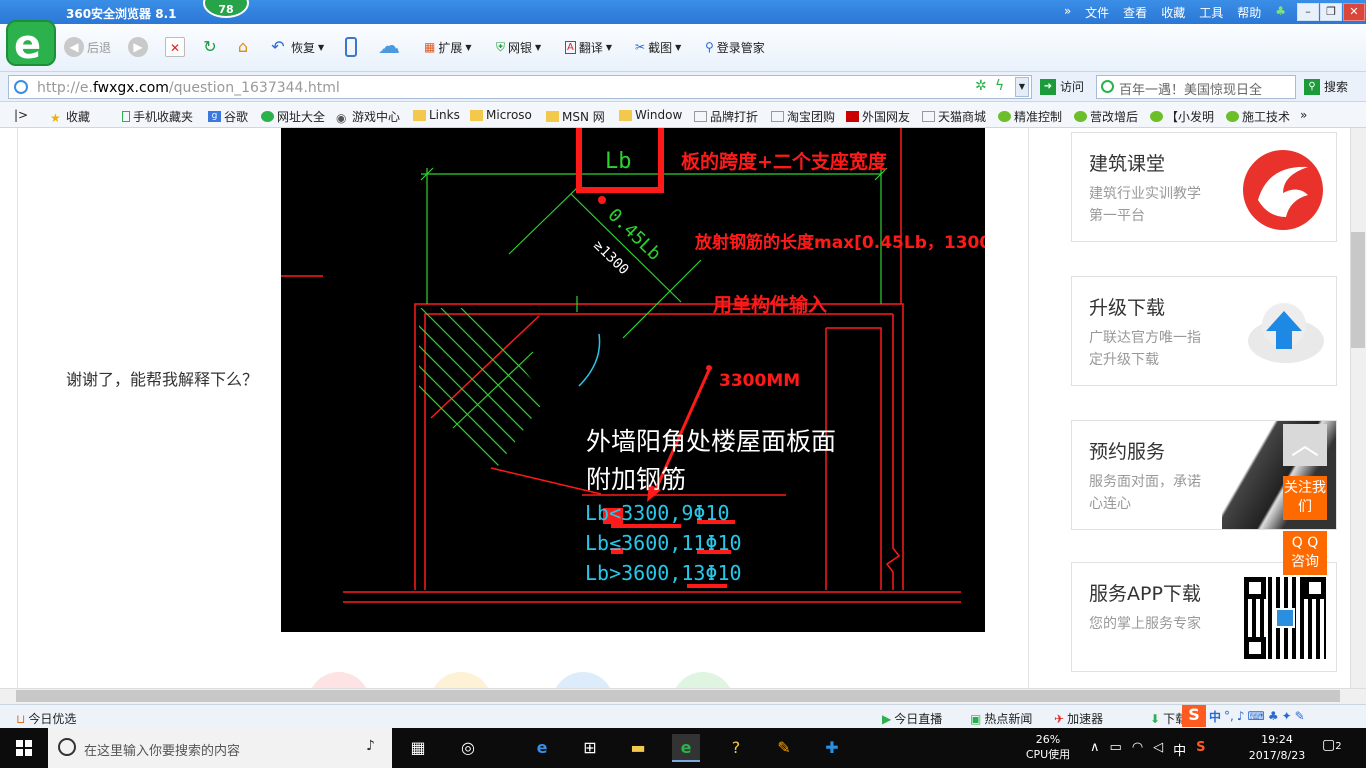 This screenshot has height=768, width=1366. What do you see at coordinates (1335, 748) in the screenshot?
I see `notifications-icon: ▢2` at bounding box center [1335, 748].